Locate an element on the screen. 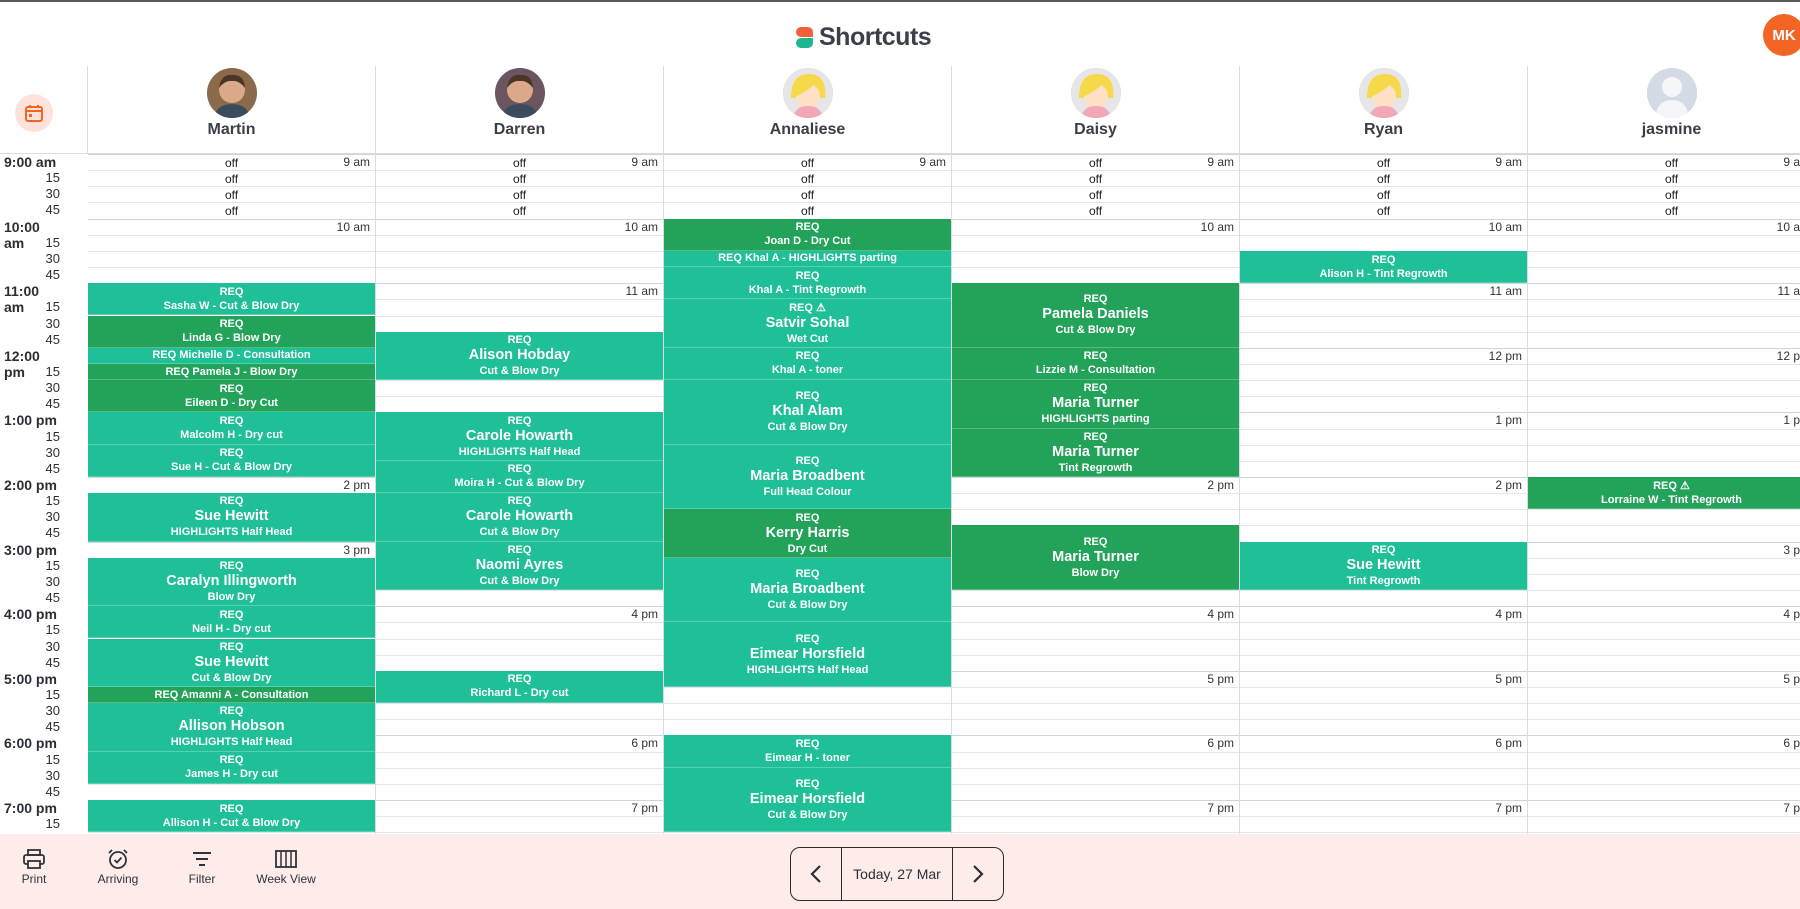  appointment-block: REQ Lizzie M - Consultation is located at coordinates (1095, 364).